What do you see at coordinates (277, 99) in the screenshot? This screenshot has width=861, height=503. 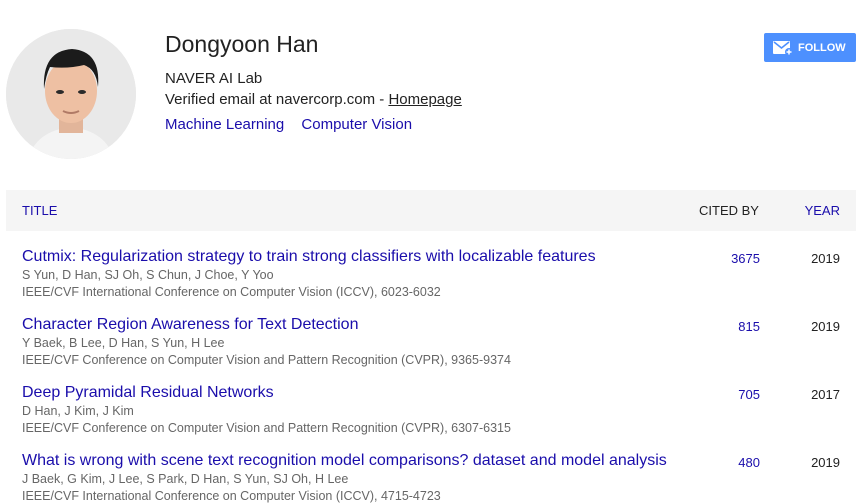 I see `email-text: Verified email at navercorp.com -` at bounding box center [277, 99].